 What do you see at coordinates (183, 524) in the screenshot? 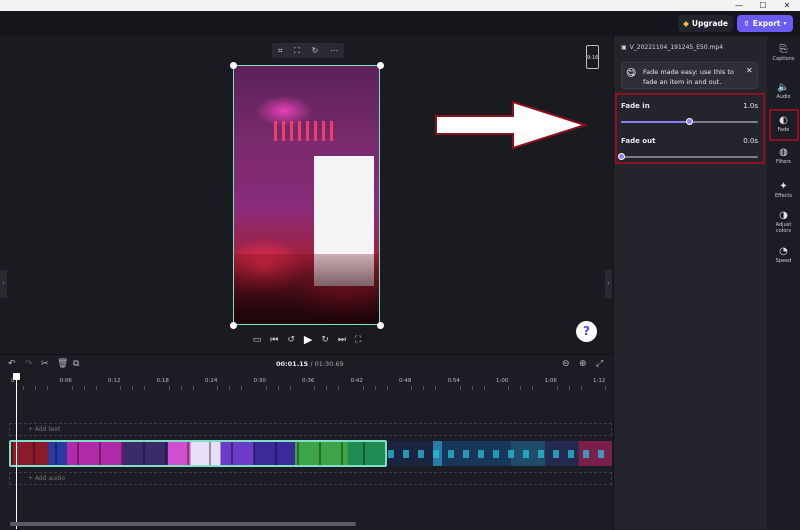
I see `timeline-scrollbar` at bounding box center [183, 524].